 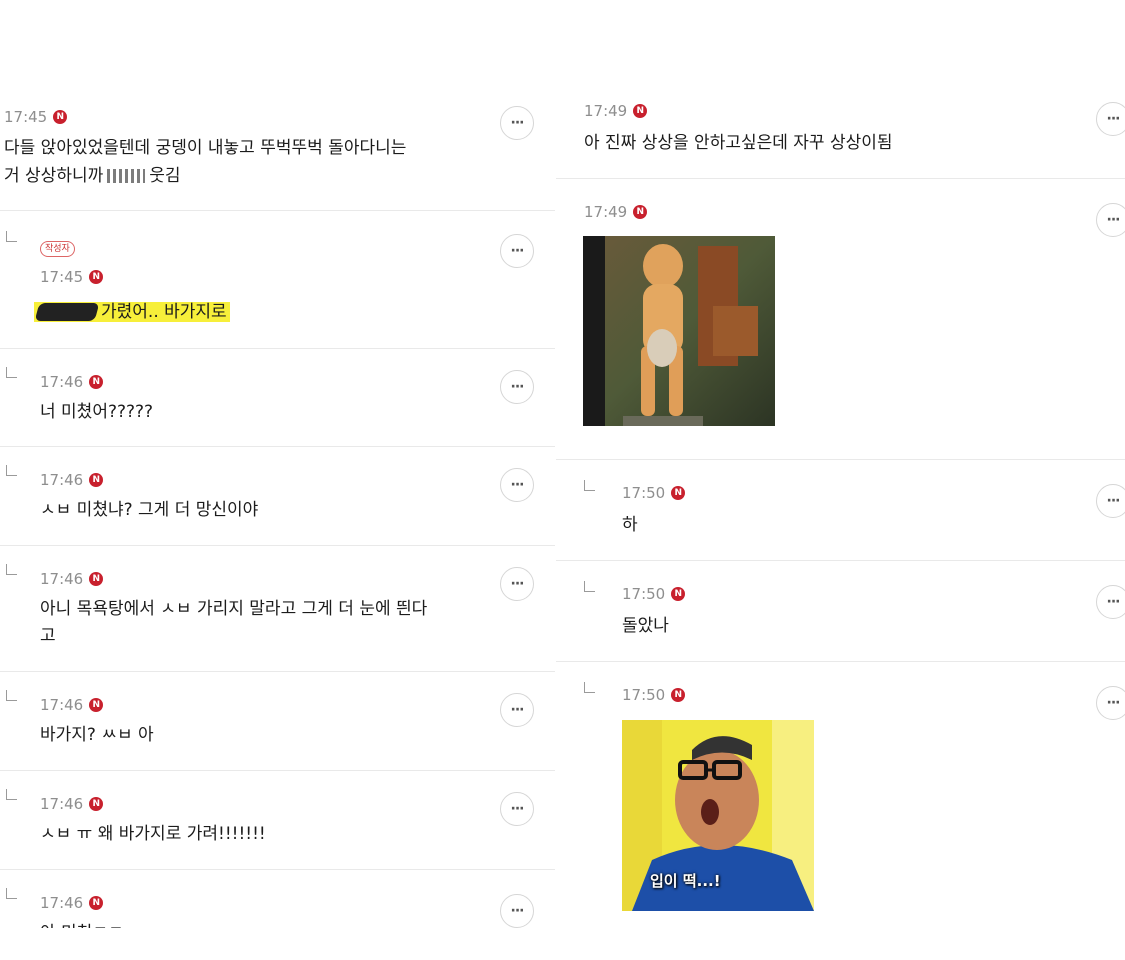 I want to click on comment-text-line: 가렸어.. 바가지로, so click(x=164, y=312).